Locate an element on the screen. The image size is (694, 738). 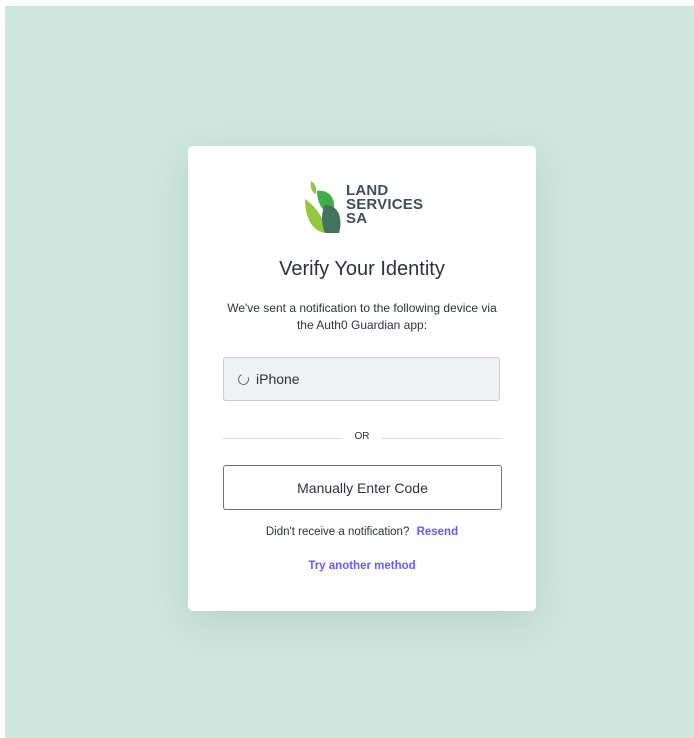
device-name: iPhone is located at coordinates (278, 379).